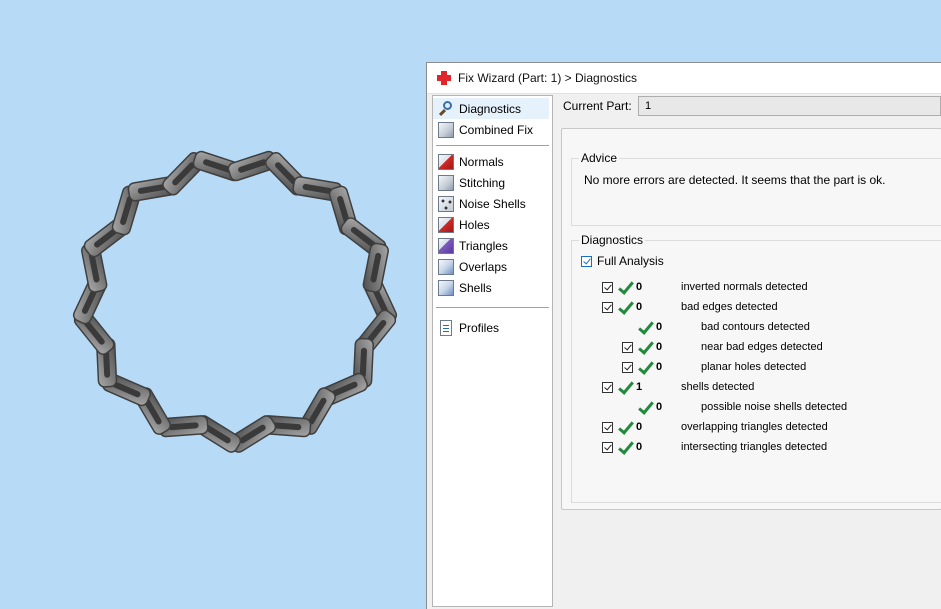 Image resolution: width=941 pixels, height=609 pixels. Describe the element at coordinates (496, 129) in the screenshot. I see `nav-item-label: Combined Fix` at that location.